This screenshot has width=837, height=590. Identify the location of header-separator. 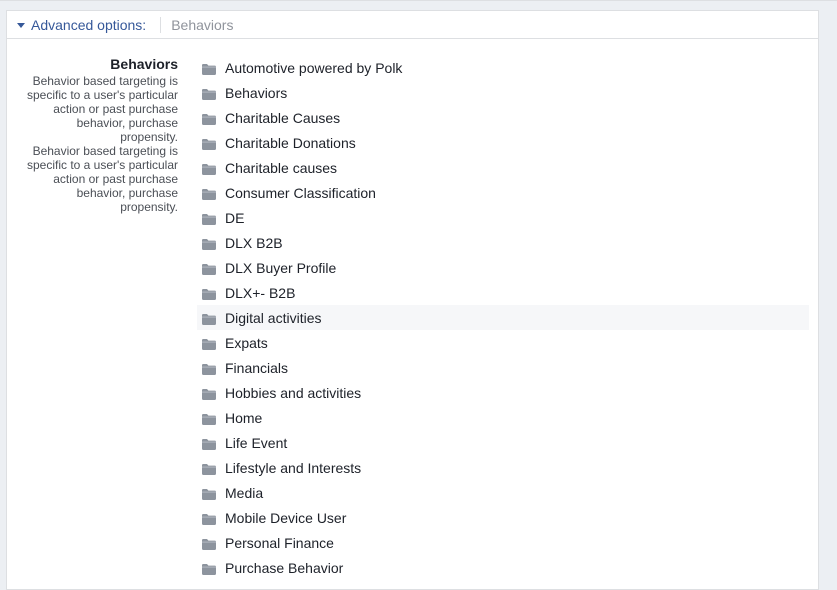
(161, 24).